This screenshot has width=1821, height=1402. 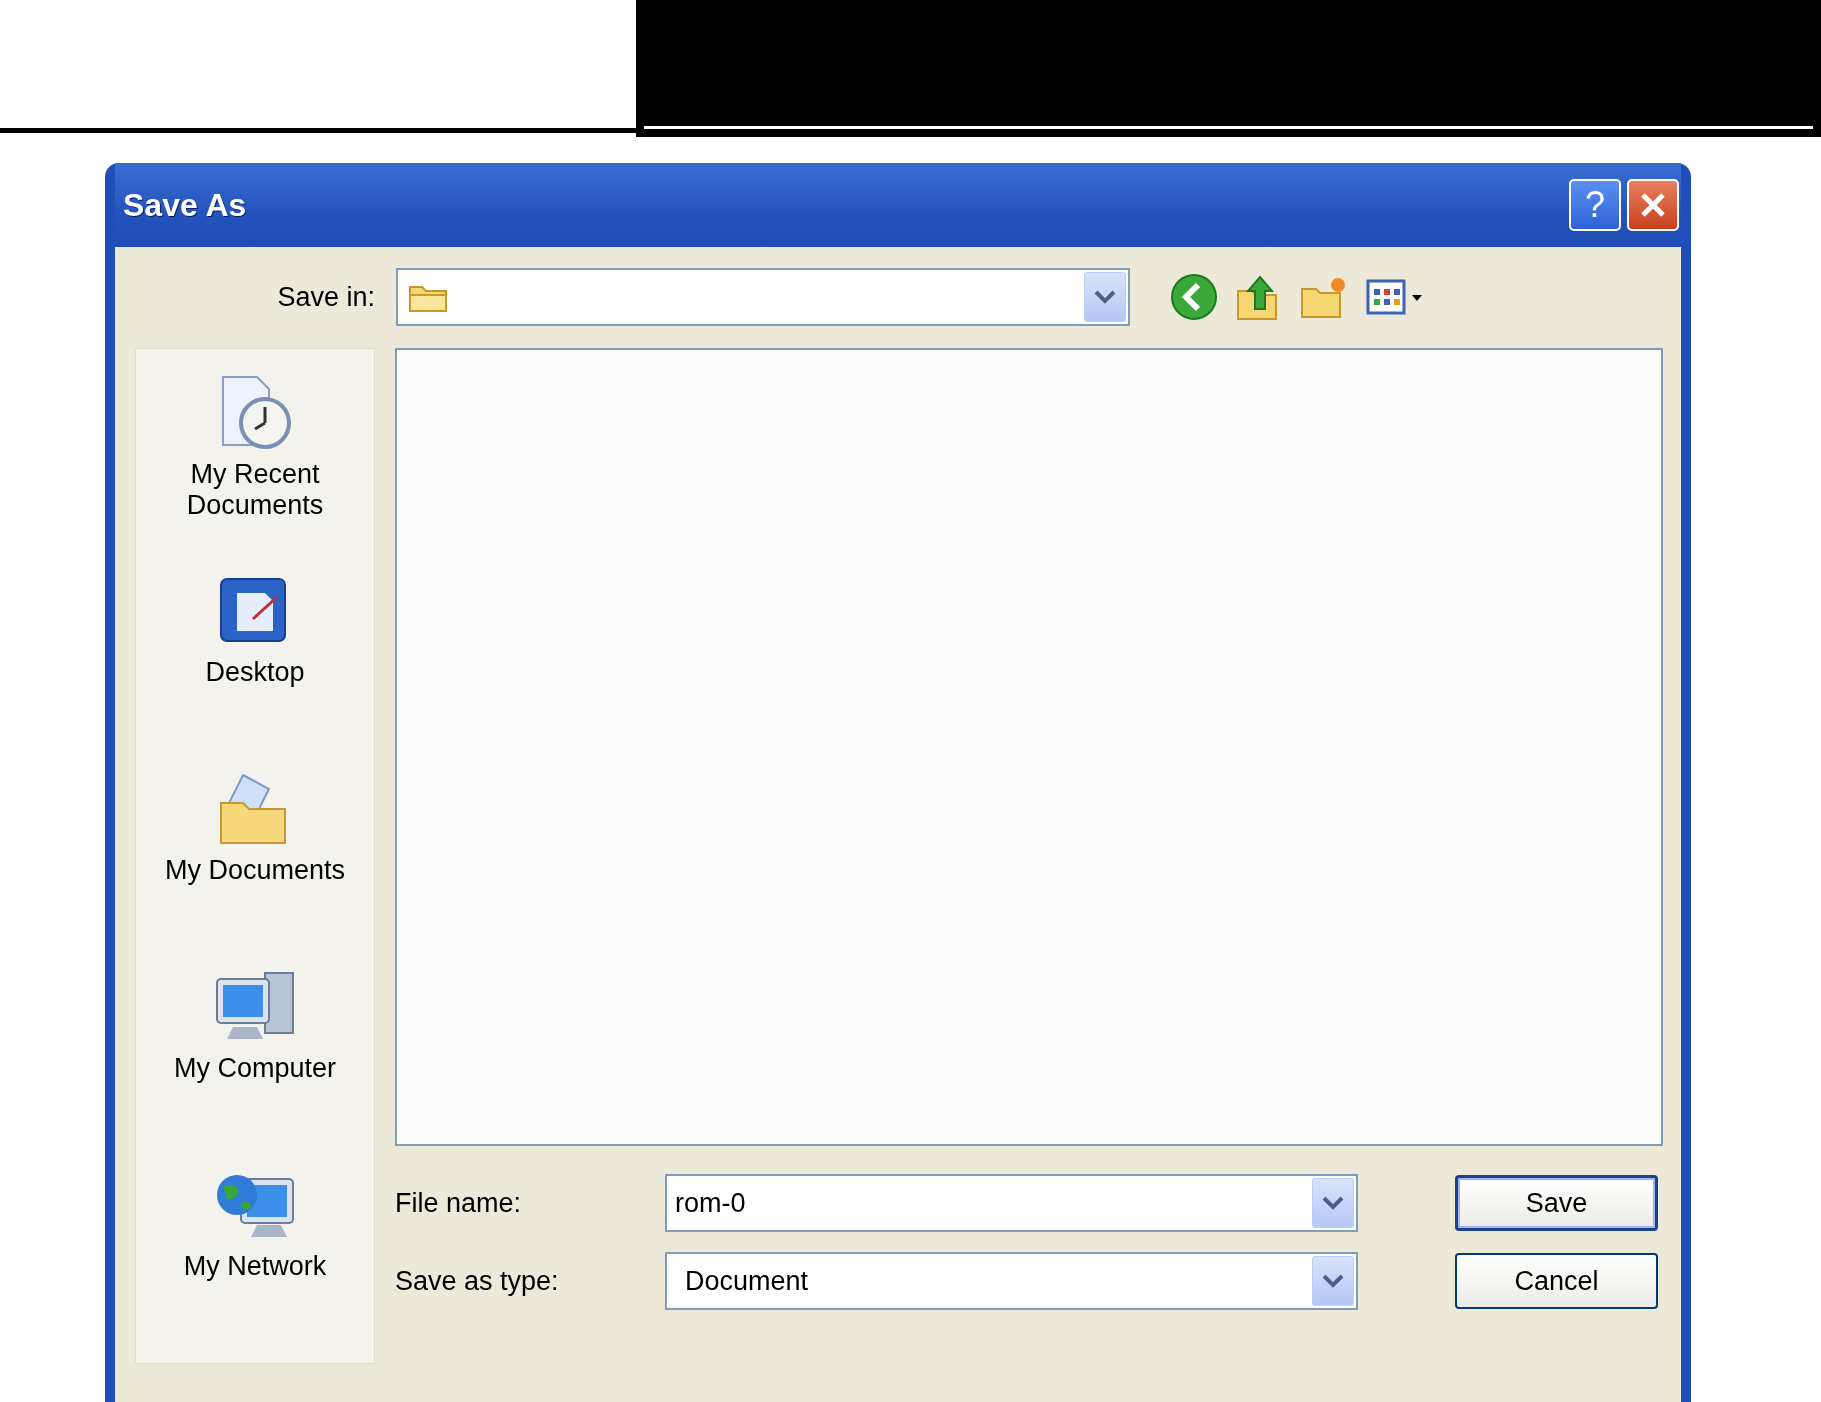 What do you see at coordinates (1011, 1203) in the screenshot?
I see `file-name-field: rom-0` at bounding box center [1011, 1203].